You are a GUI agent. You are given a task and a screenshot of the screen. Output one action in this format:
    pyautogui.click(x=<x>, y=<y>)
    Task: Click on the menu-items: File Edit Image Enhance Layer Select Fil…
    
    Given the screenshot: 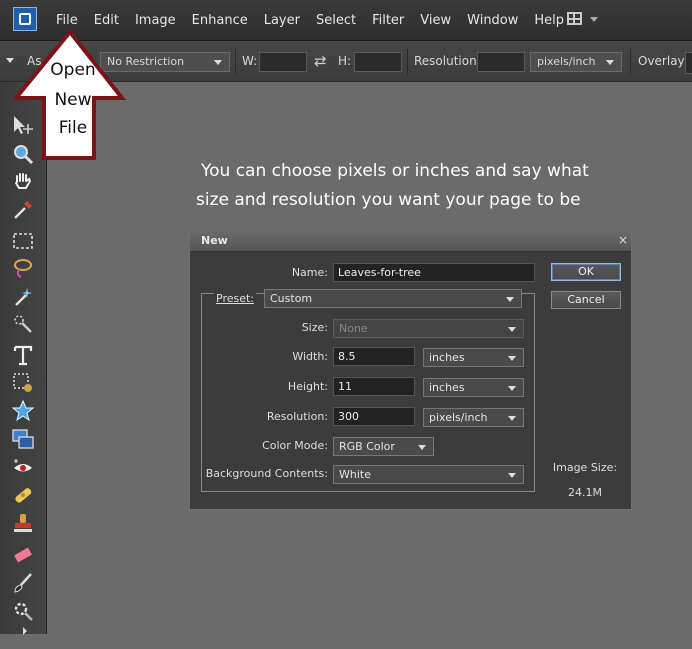 What is the action you would take?
    pyautogui.click(x=310, y=20)
    